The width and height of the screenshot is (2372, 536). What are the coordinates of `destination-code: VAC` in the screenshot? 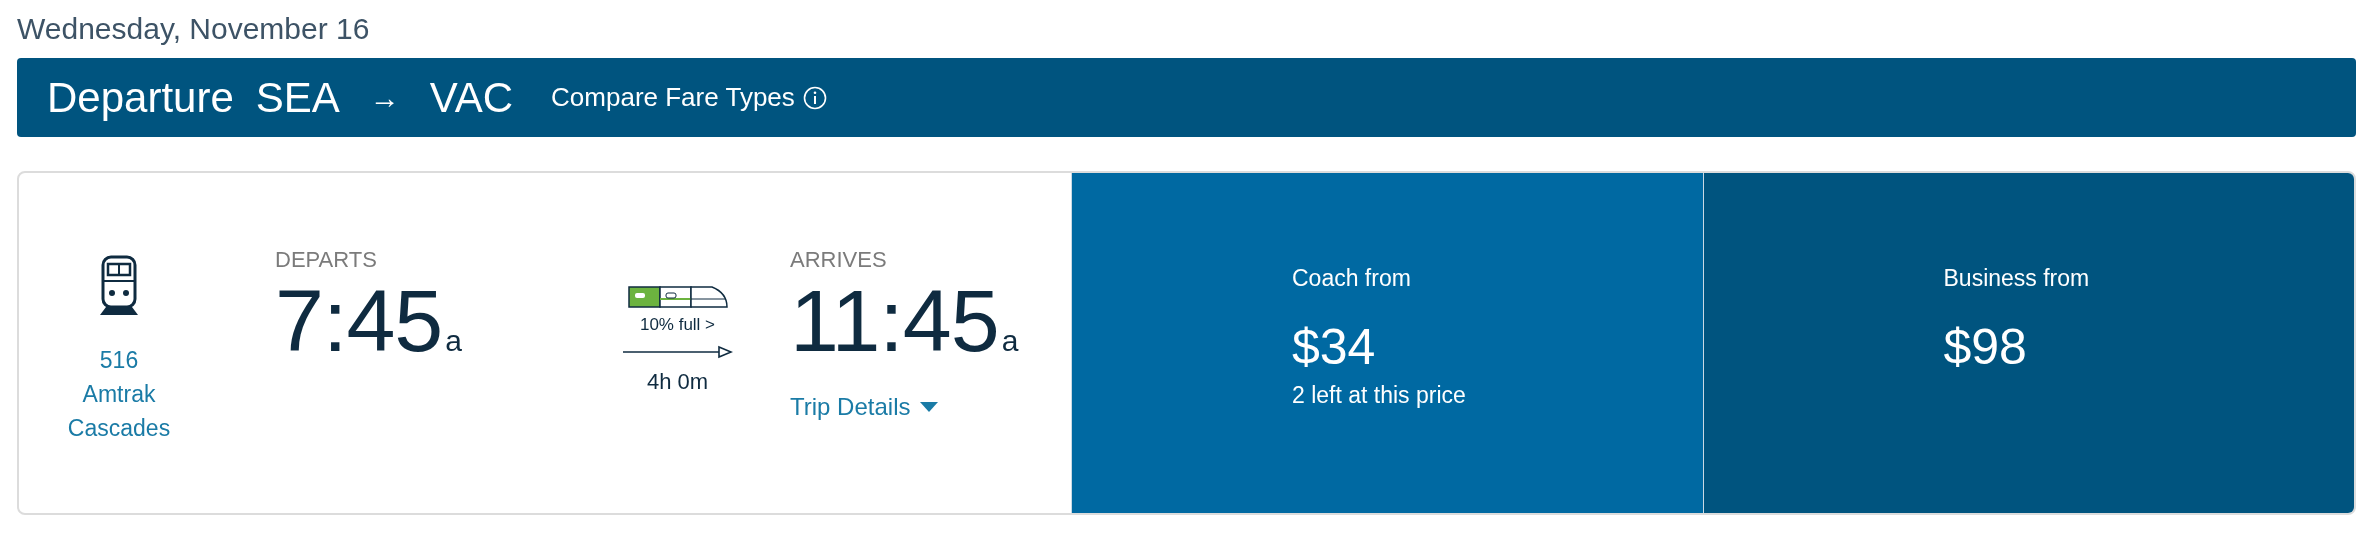 It's located at (471, 97).